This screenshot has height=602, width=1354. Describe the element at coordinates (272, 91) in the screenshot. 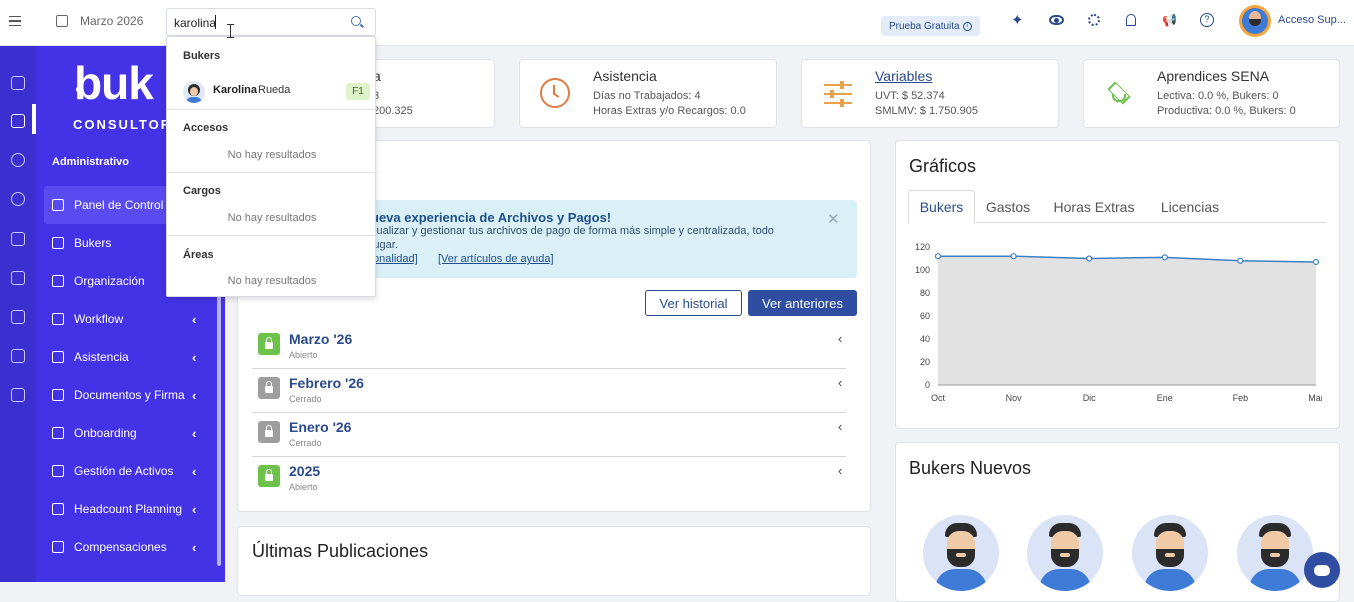

I see `search-result-item: Karolina Rueda F1` at that location.